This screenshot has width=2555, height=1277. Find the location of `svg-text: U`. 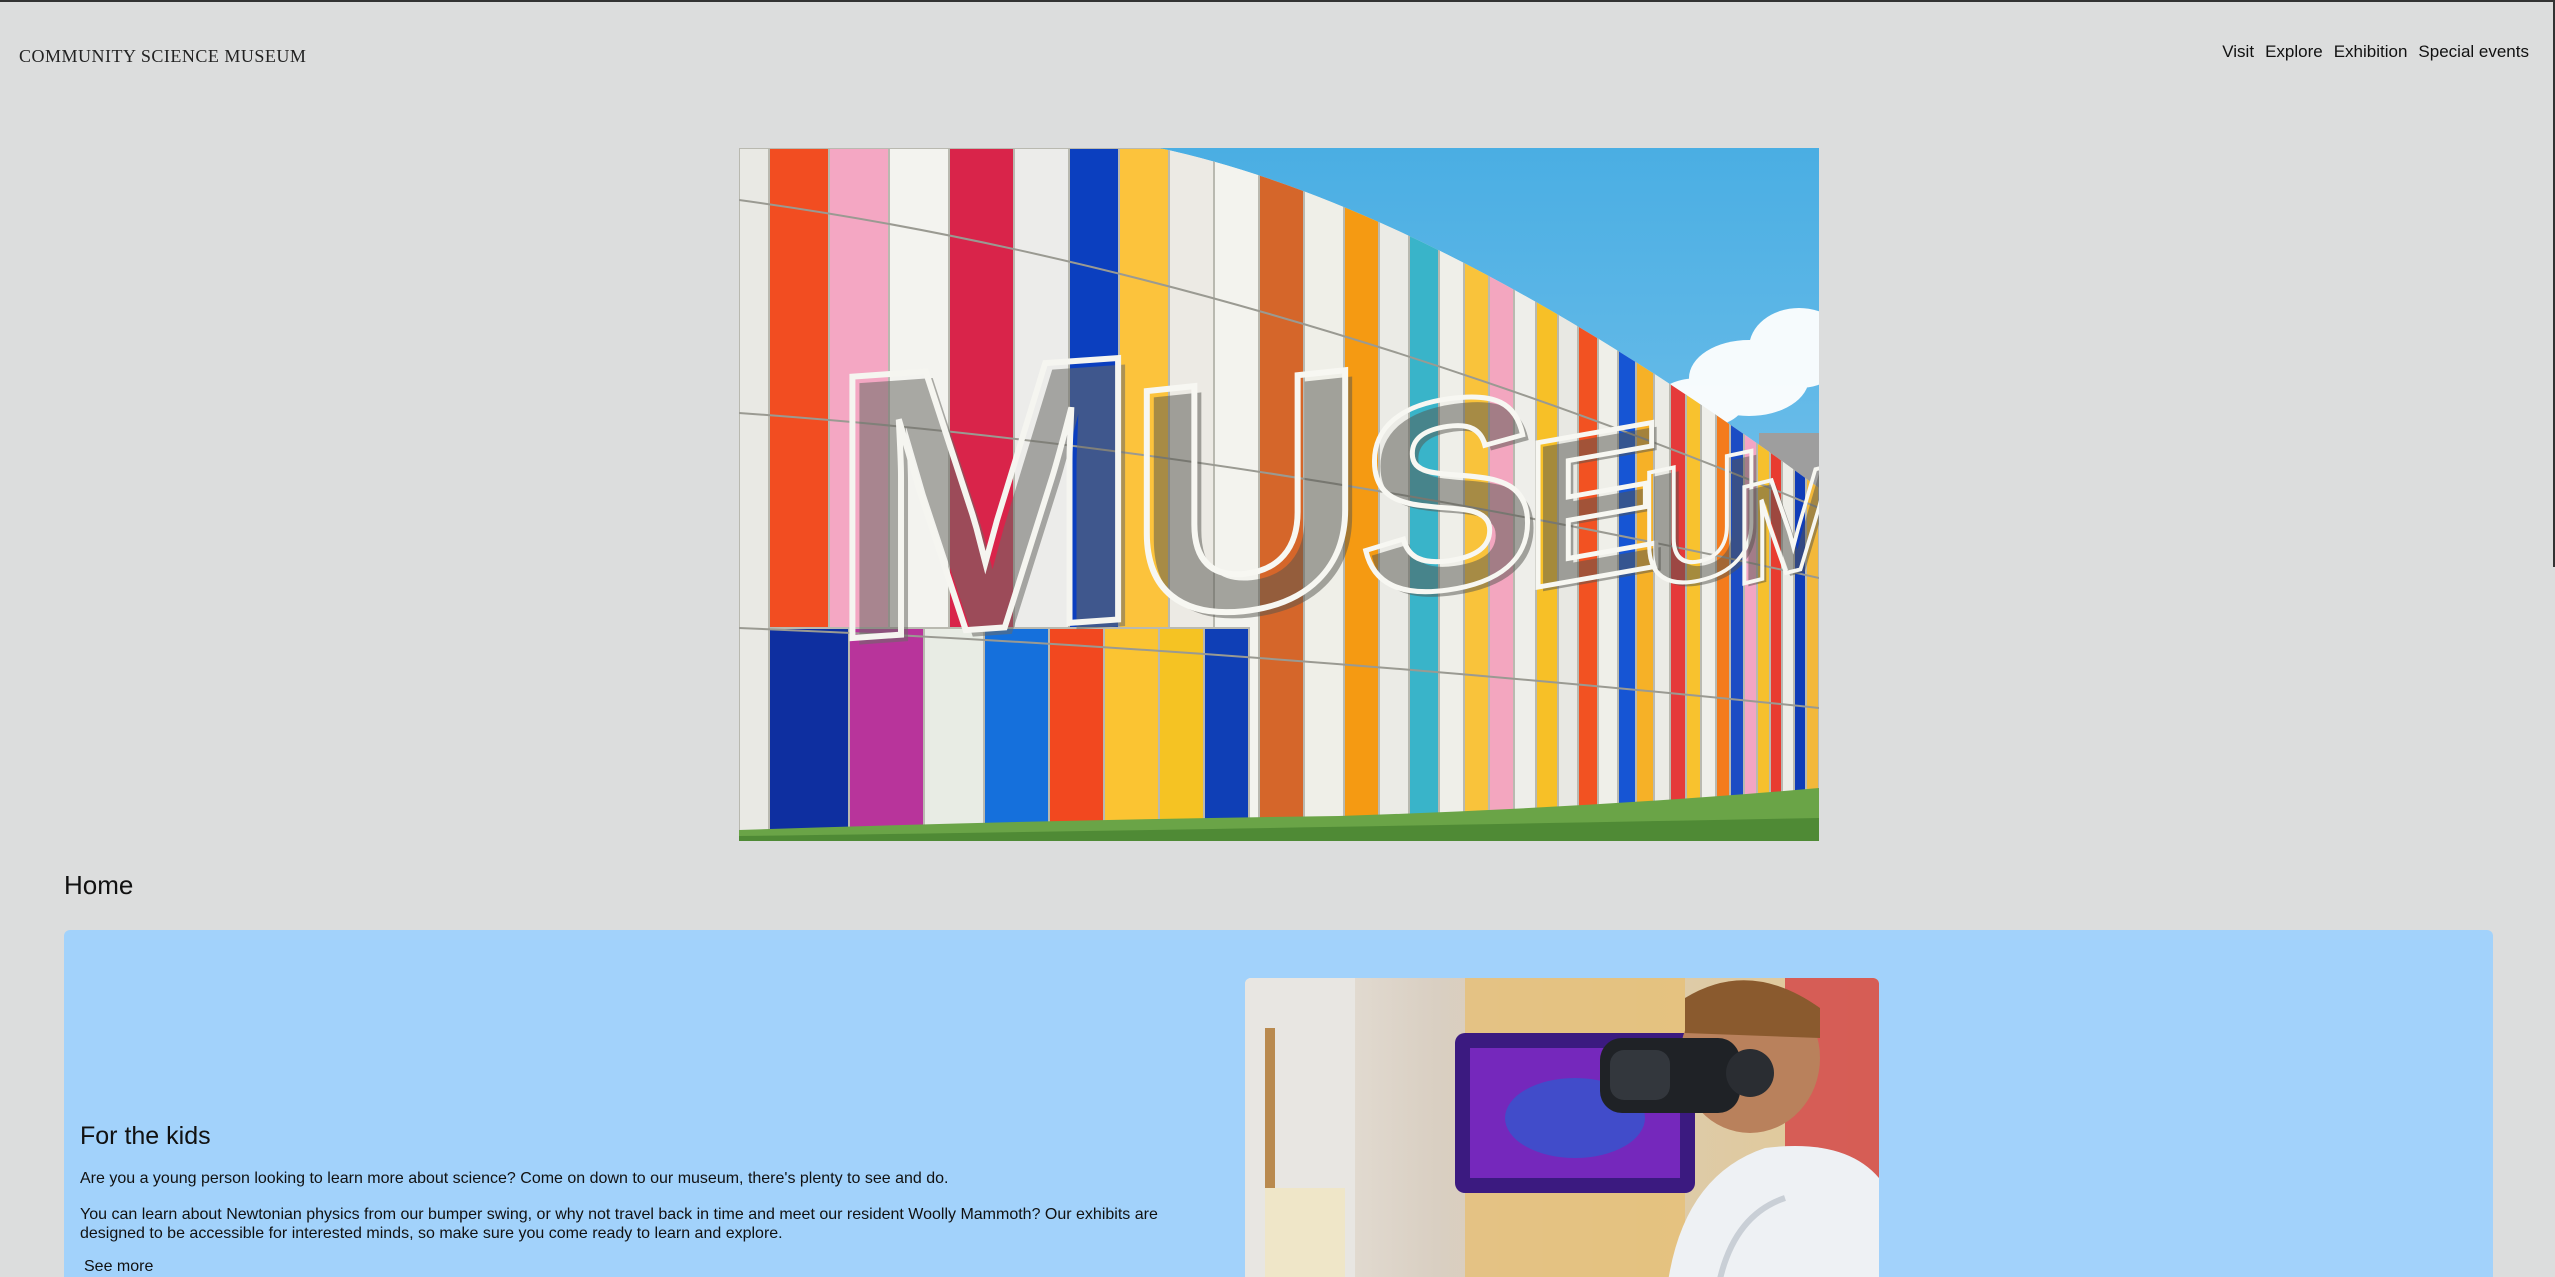

svg-text: U is located at coordinates (1246, 494).